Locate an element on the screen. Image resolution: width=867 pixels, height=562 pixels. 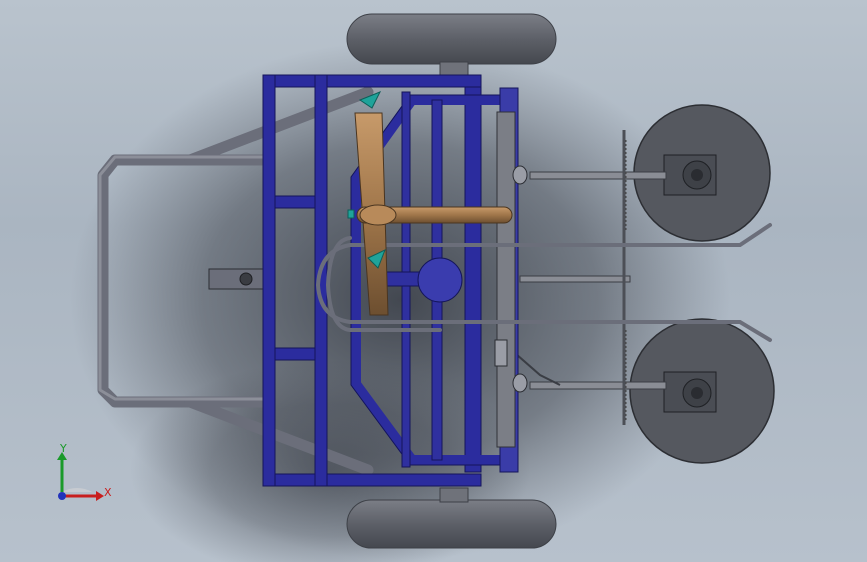
center-boss is located at coordinates (440, 280).